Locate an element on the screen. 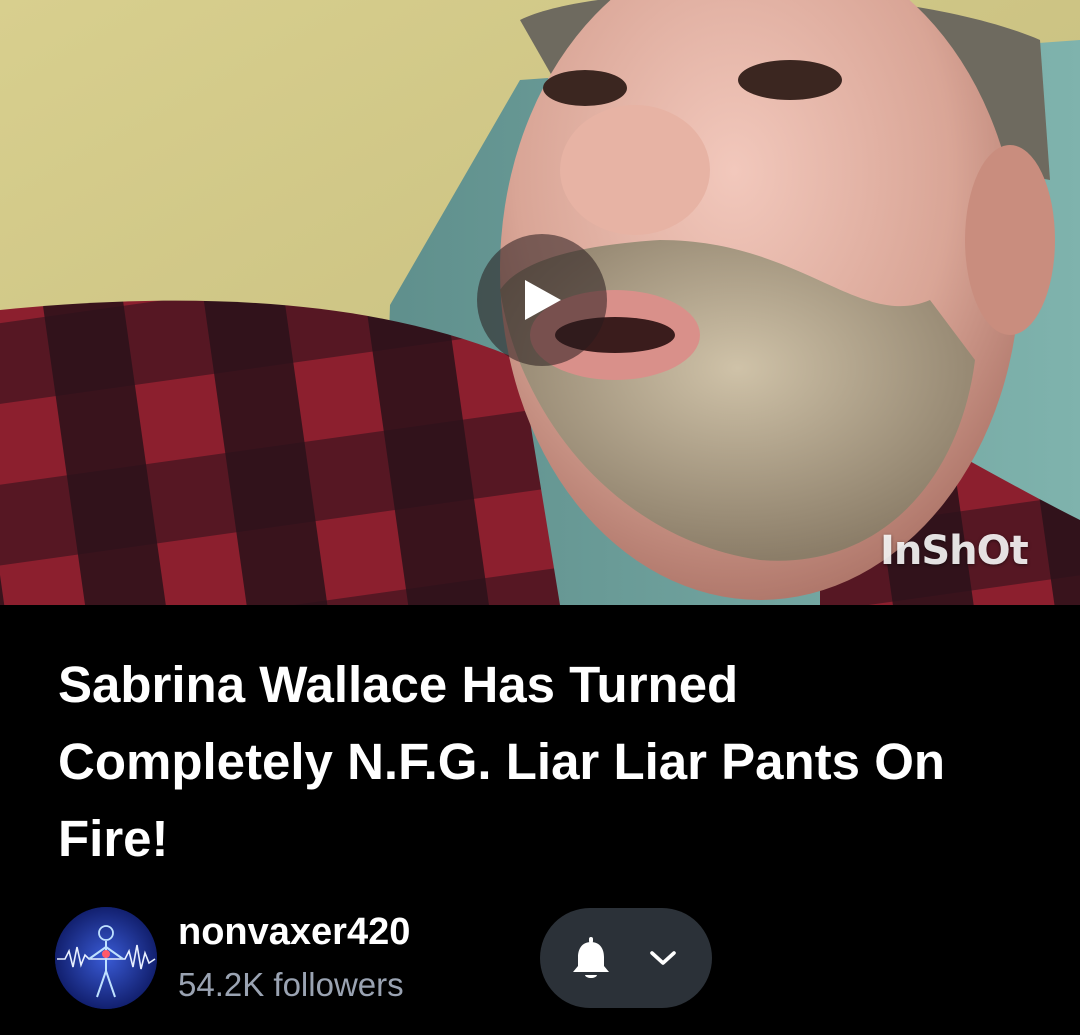 Image resolution: width=1080 pixels, height=1035 pixels. body-scan-avatar-icon is located at coordinates (106, 958).